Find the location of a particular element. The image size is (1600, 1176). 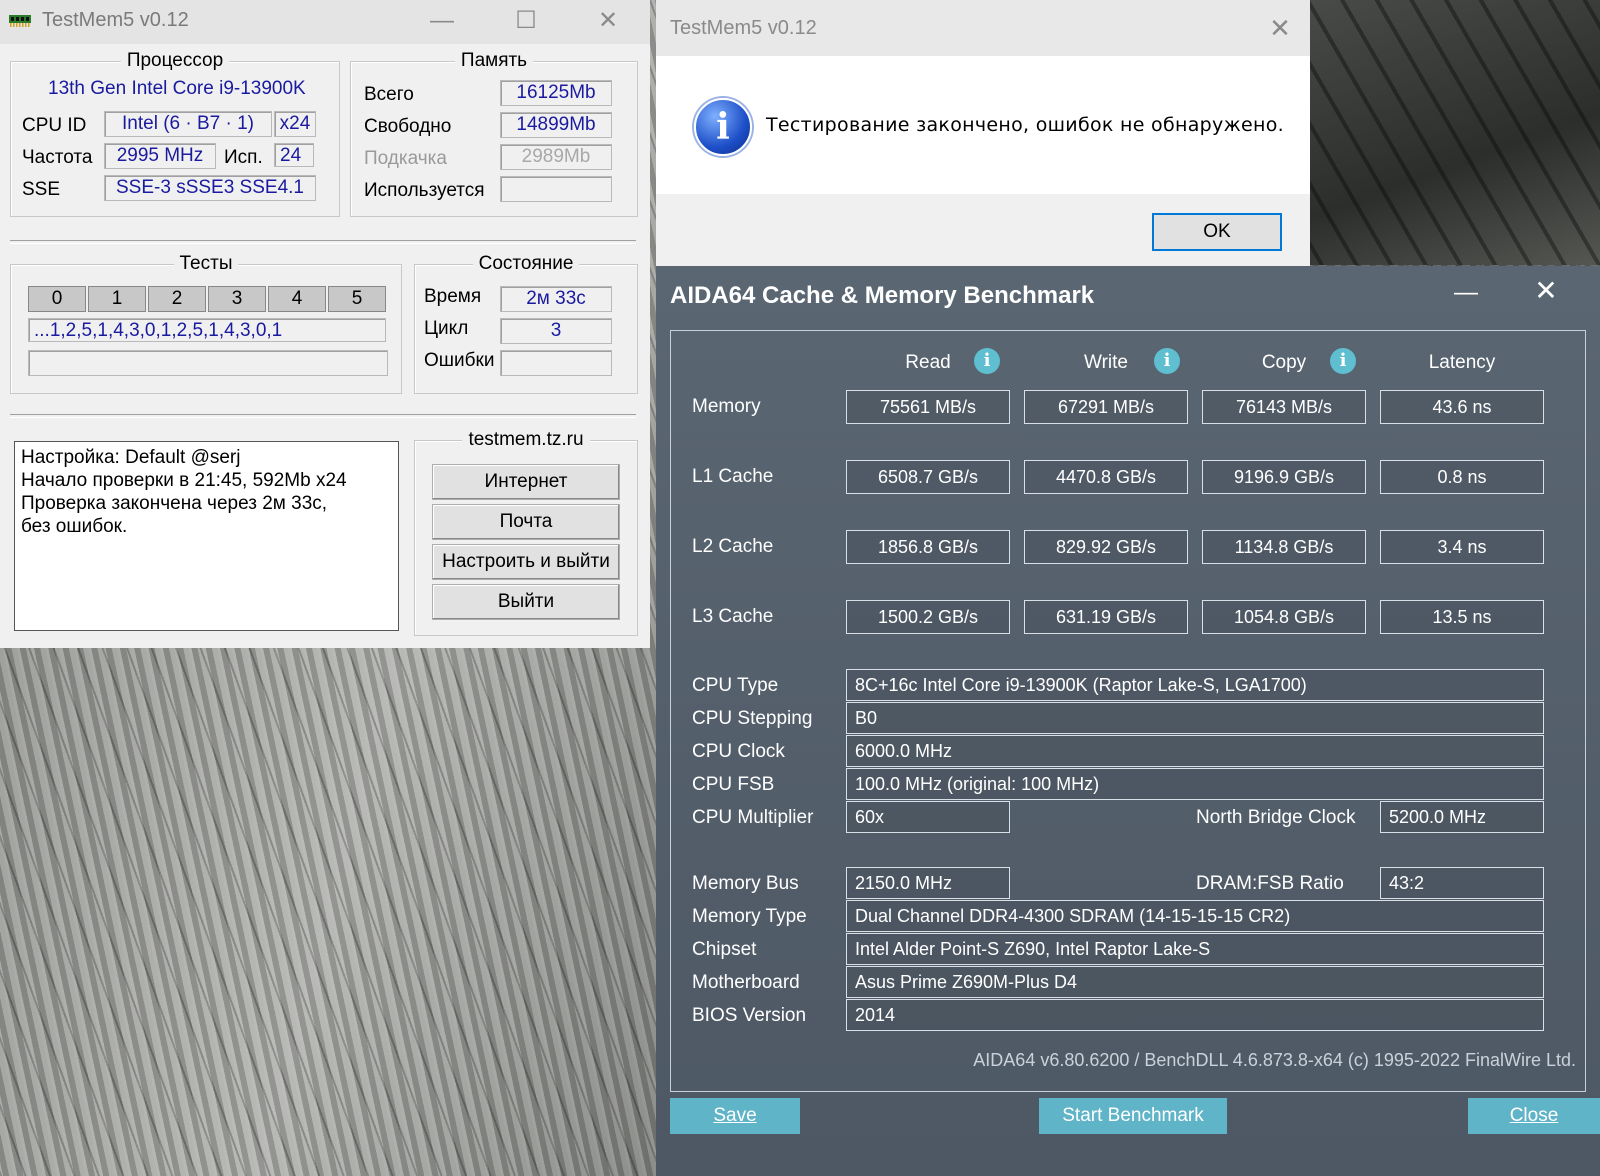

ok-button: OK is located at coordinates (1217, 232).